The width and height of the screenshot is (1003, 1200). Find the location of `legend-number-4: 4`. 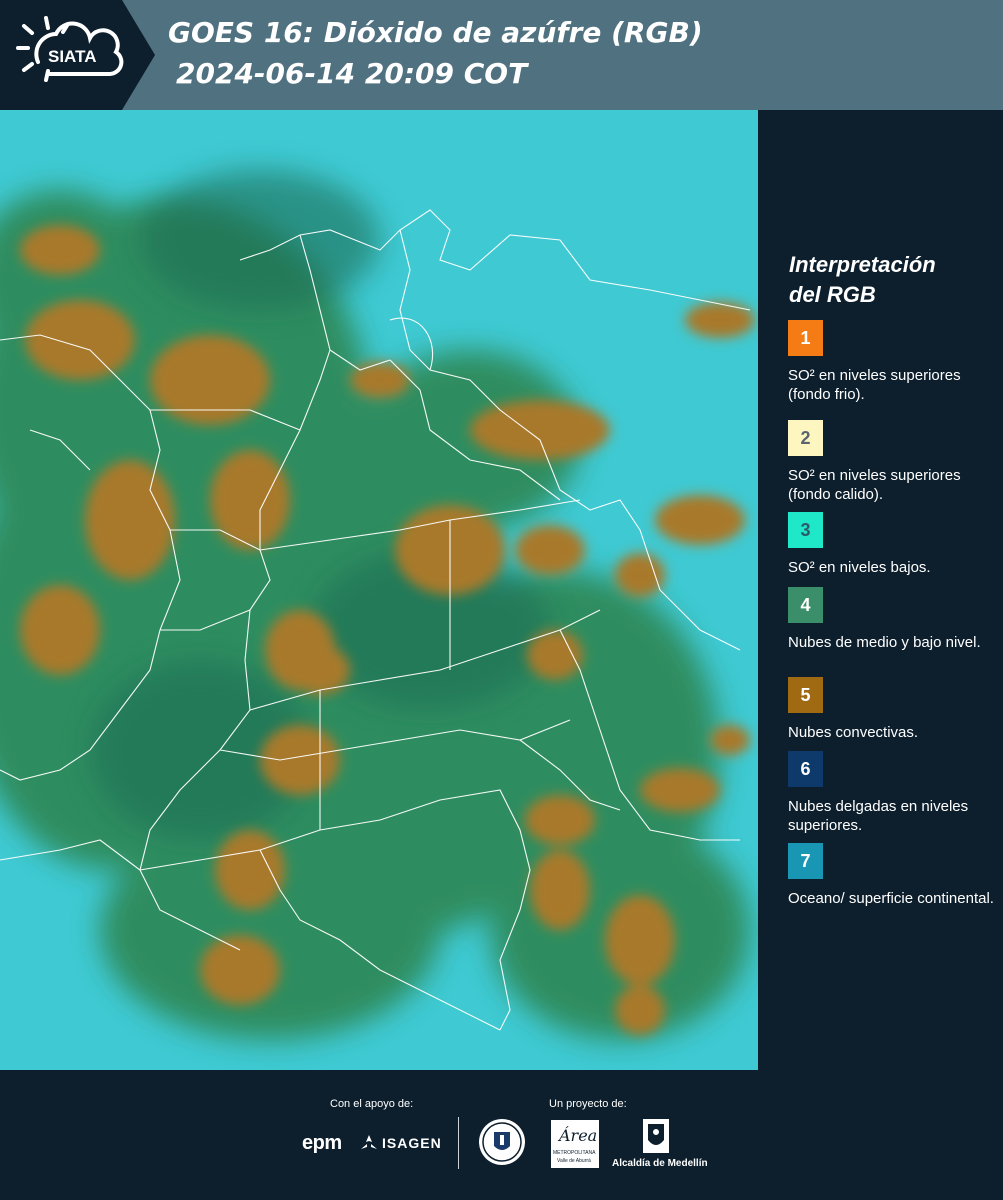

legend-number-4: 4 is located at coordinates (805, 604).